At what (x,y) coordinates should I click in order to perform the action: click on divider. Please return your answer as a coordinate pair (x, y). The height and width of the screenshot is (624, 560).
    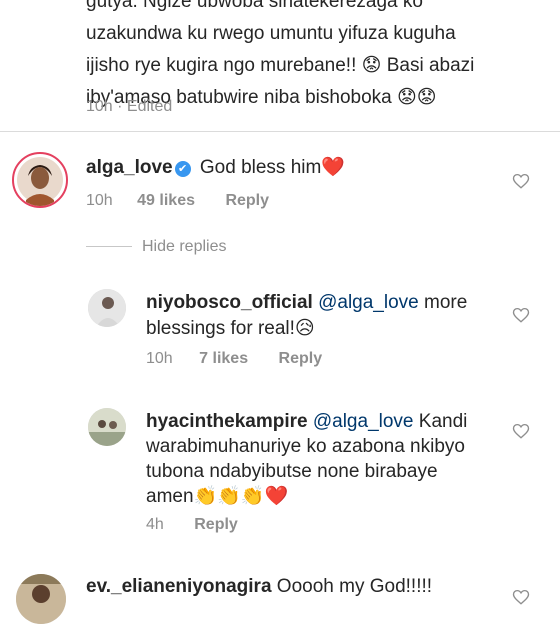
    Looking at the image, I should click on (280, 131).